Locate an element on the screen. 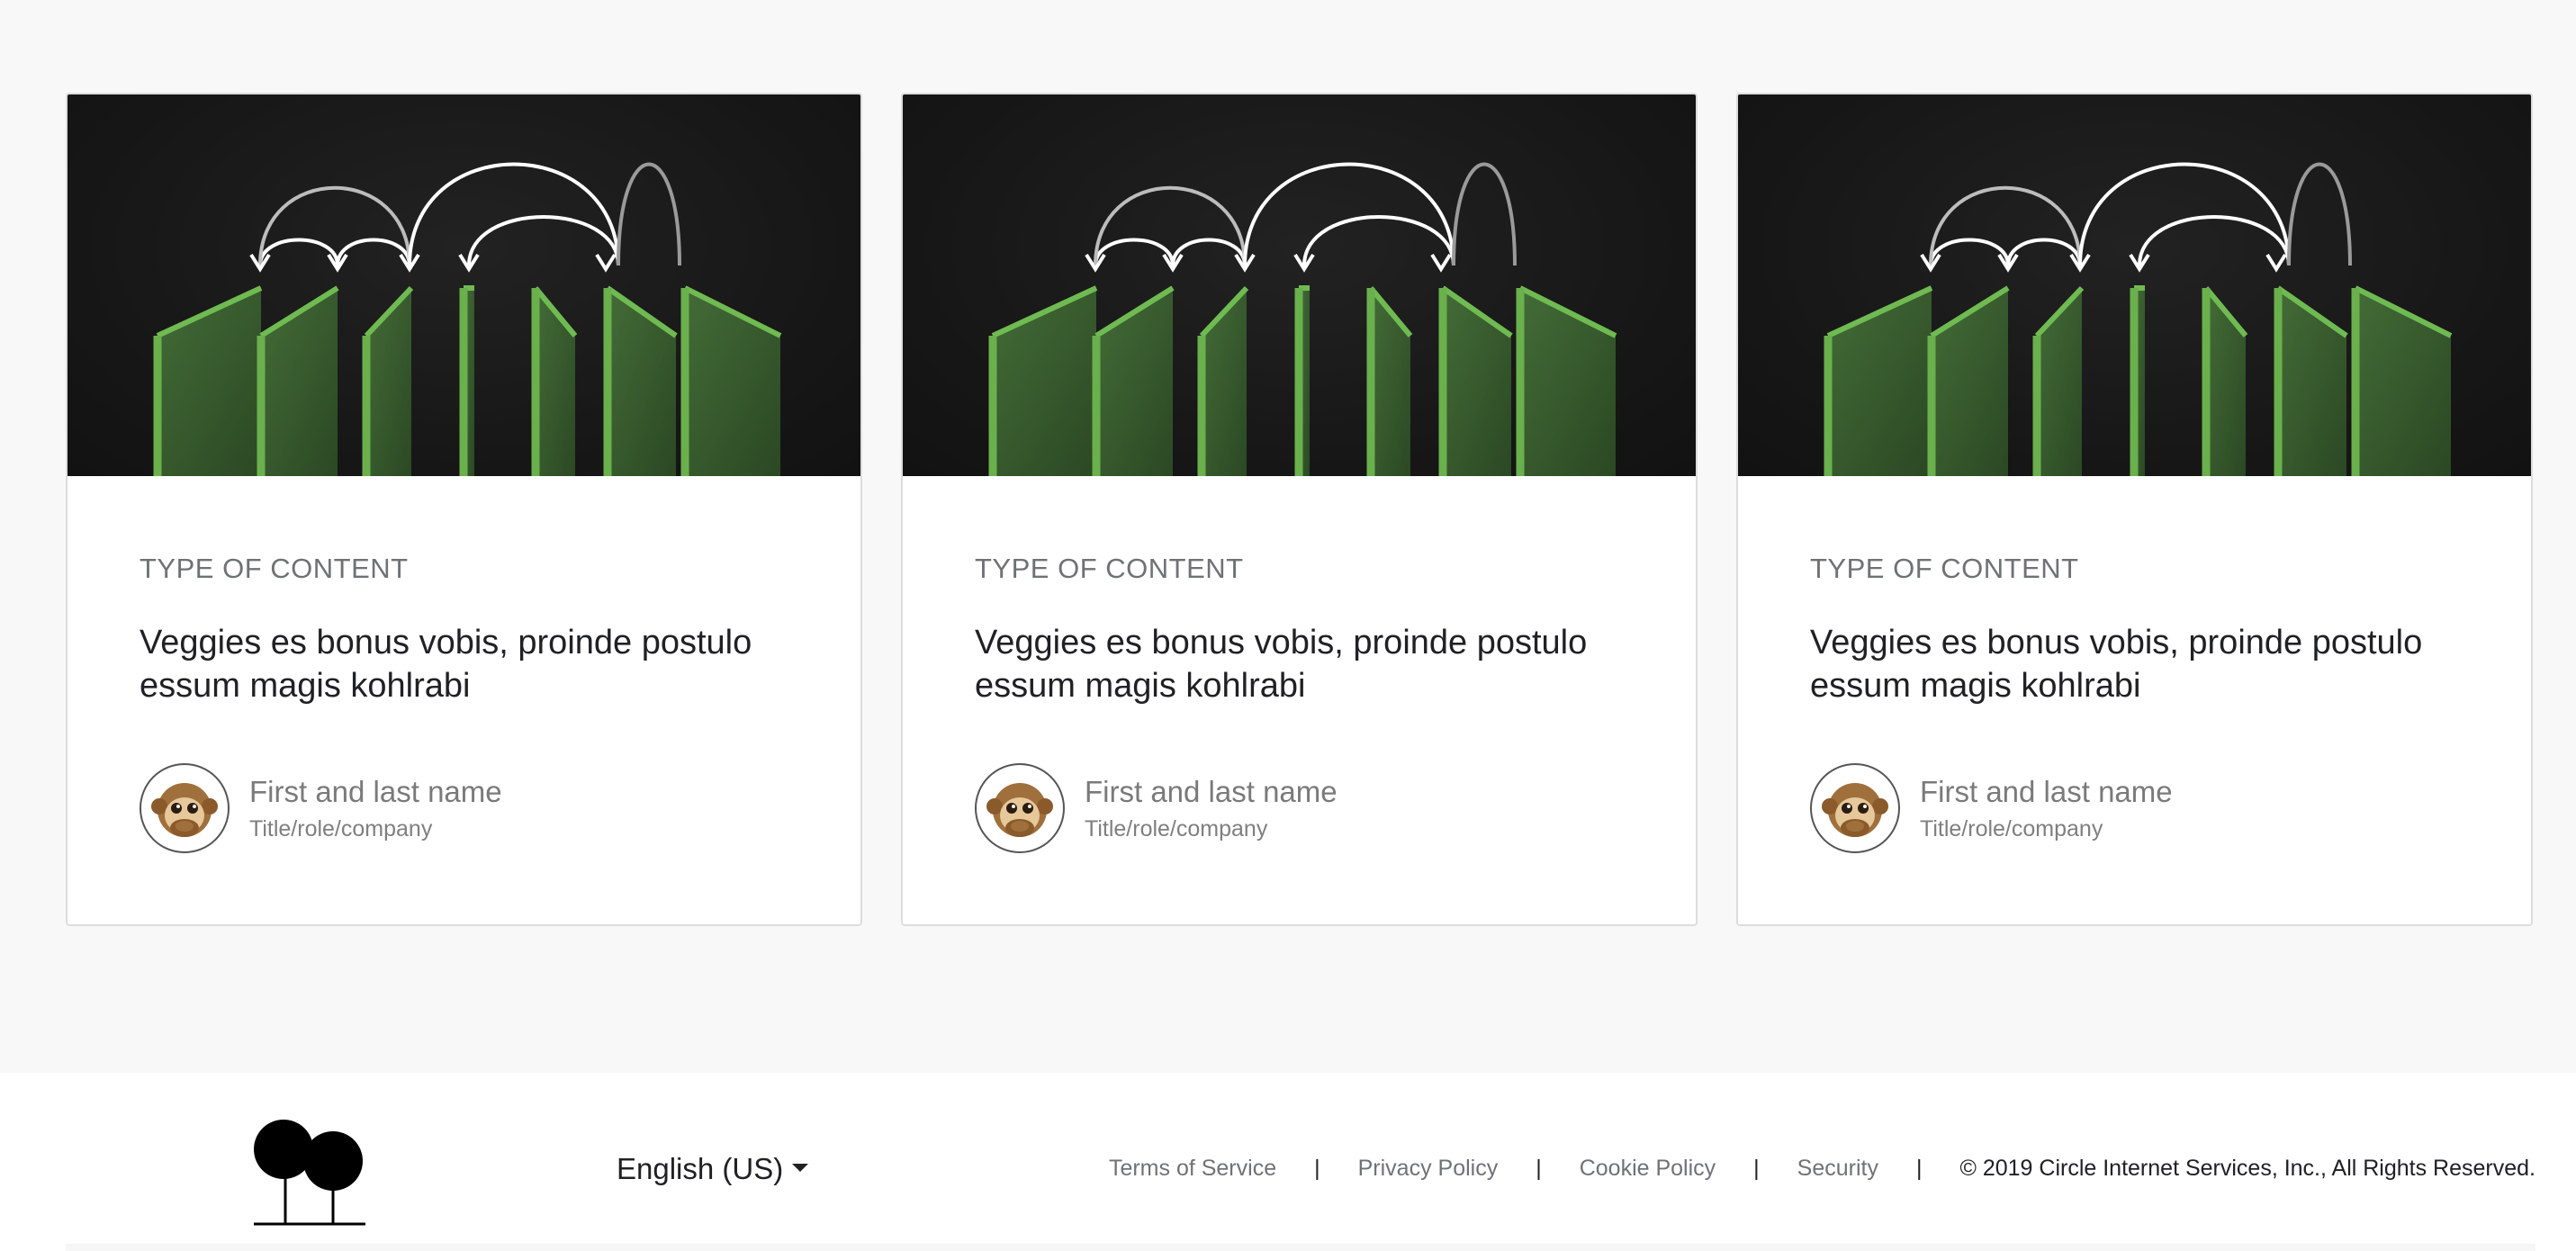  language-selector: English (US) is located at coordinates (713, 1169).